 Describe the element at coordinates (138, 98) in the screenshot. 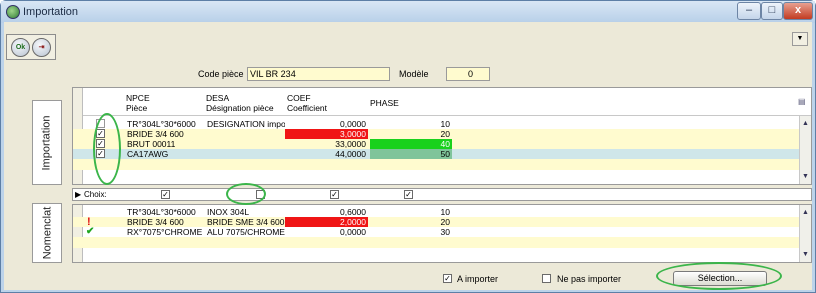

I see `col-header-npce: NPCE` at that location.